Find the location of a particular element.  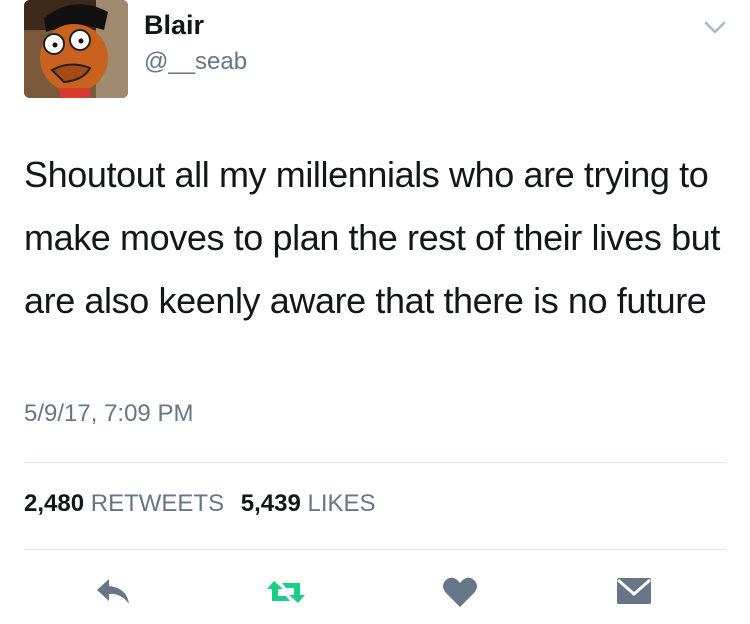

like-button is located at coordinates (460, 594).